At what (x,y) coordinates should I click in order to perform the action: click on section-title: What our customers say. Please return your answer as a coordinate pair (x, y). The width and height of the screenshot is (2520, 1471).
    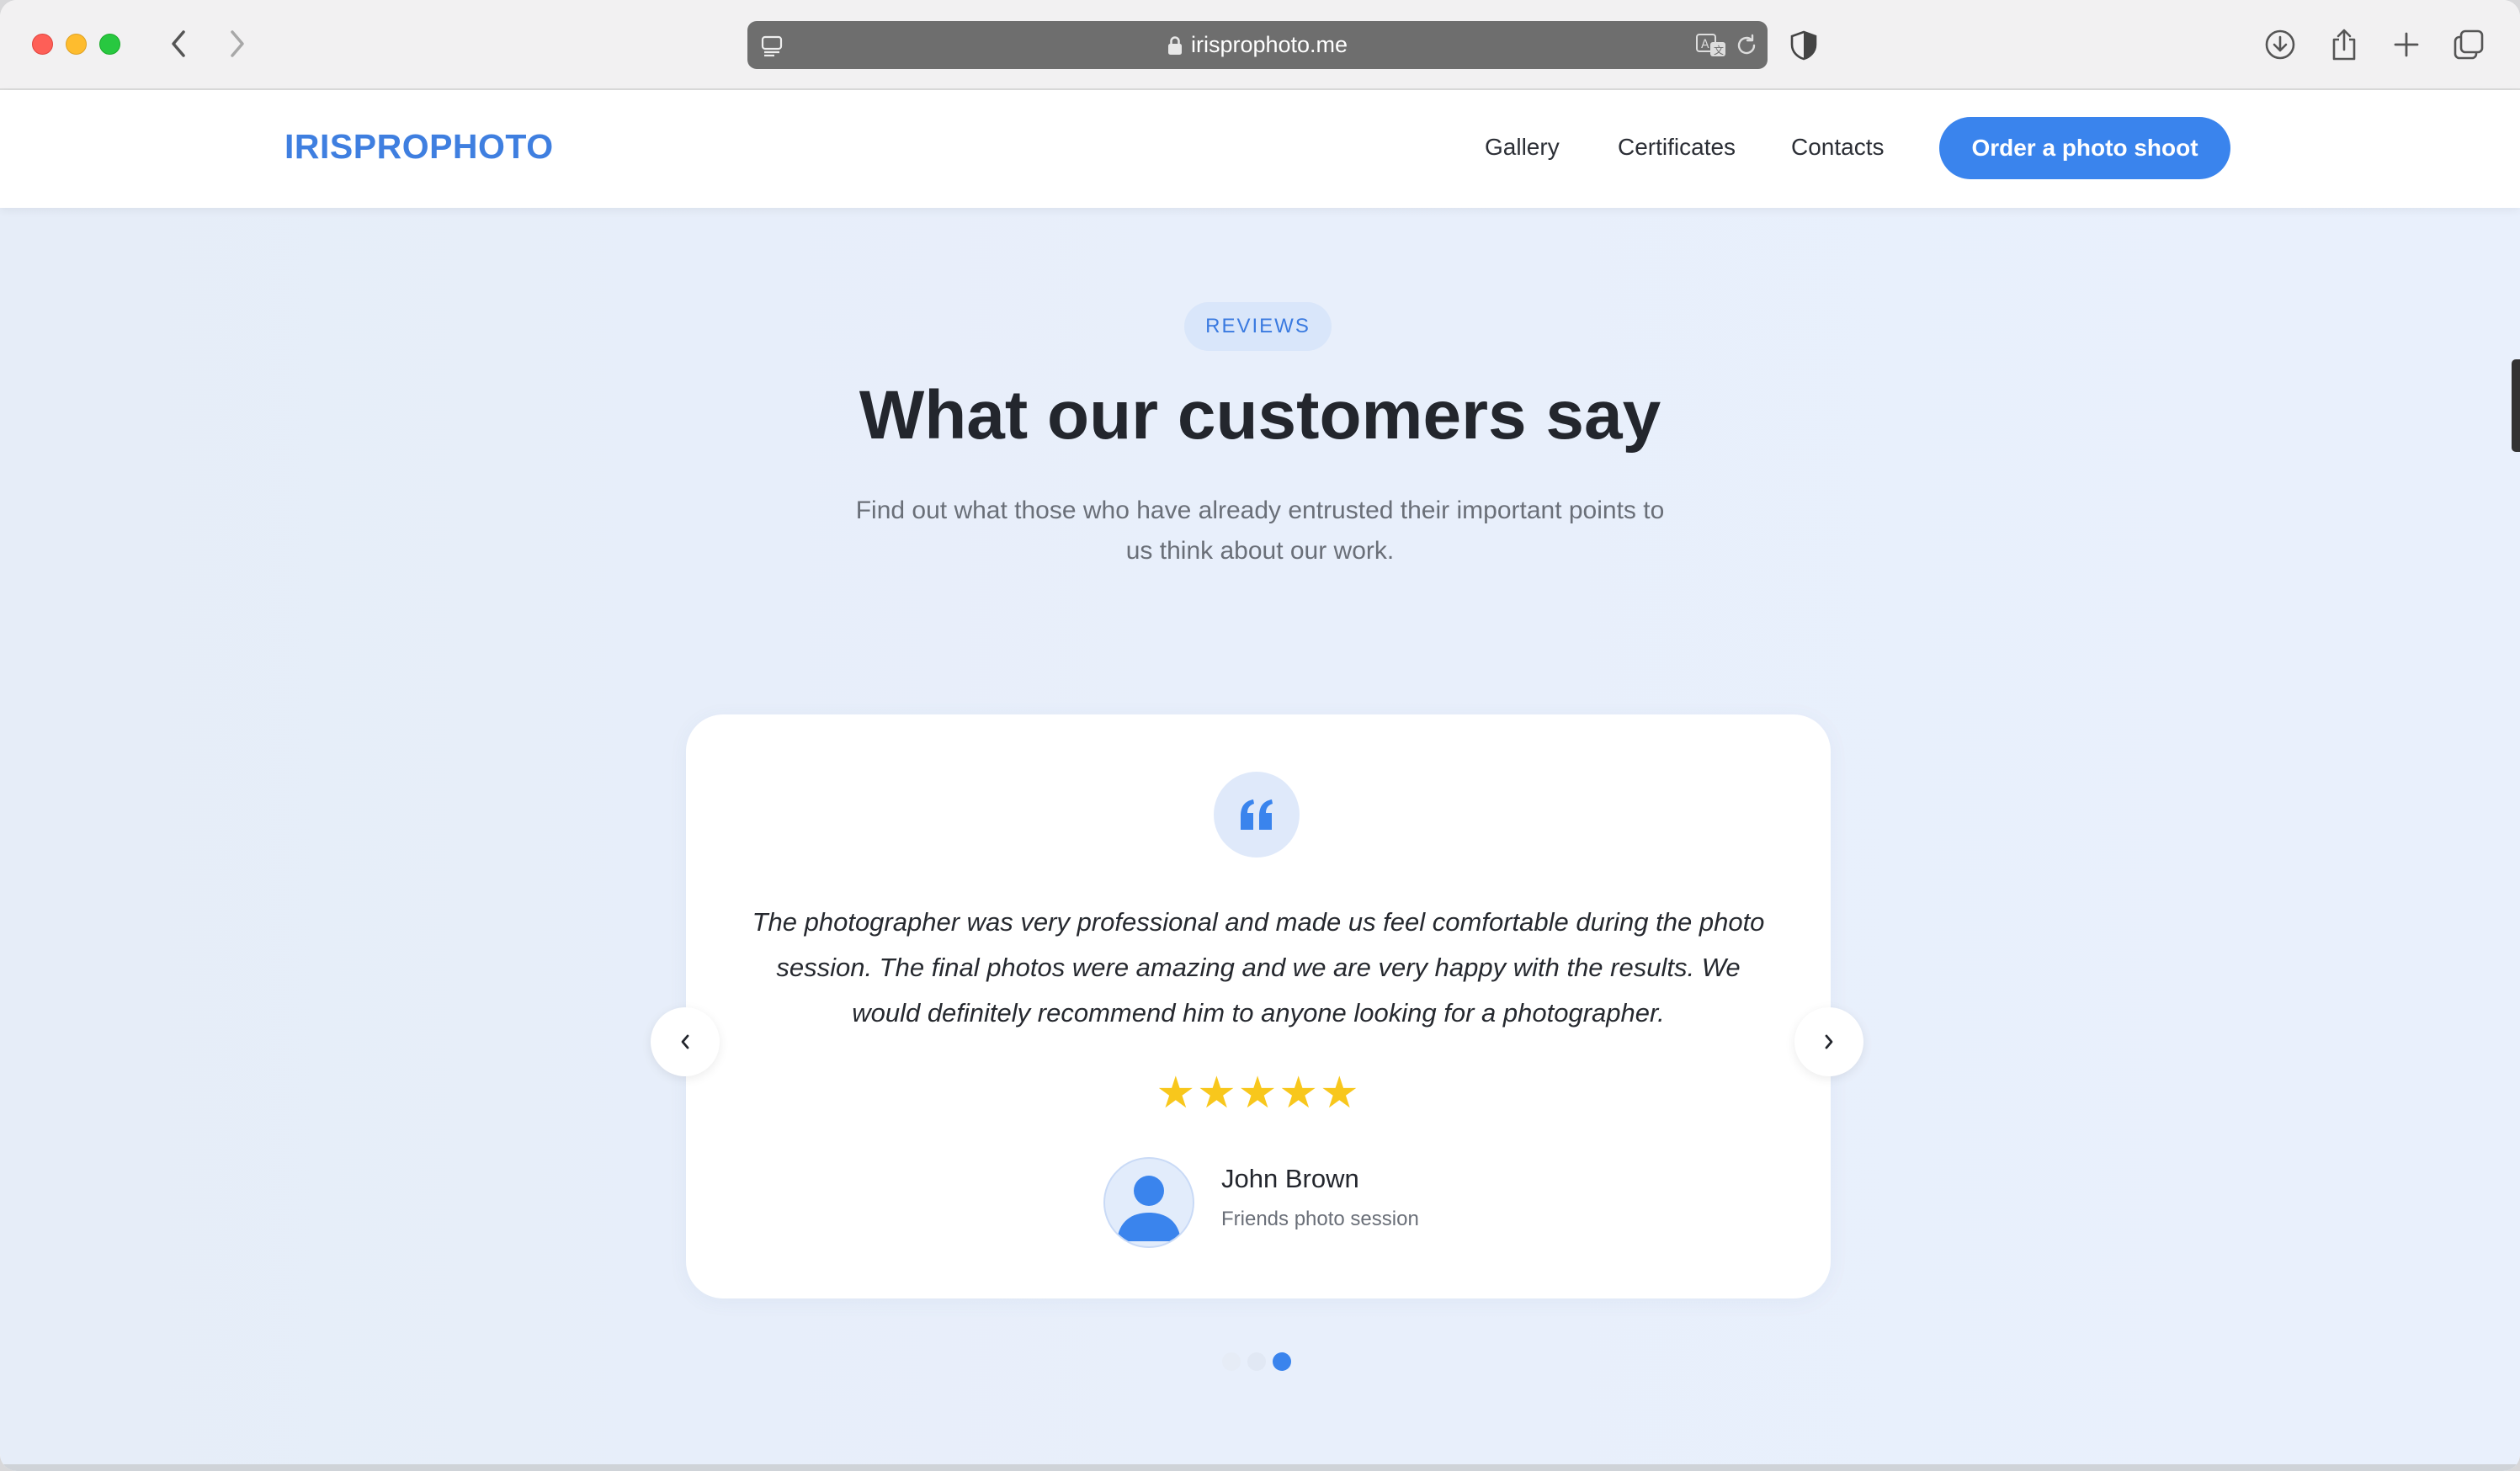
    Looking at the image, I should click on (1260, 415).